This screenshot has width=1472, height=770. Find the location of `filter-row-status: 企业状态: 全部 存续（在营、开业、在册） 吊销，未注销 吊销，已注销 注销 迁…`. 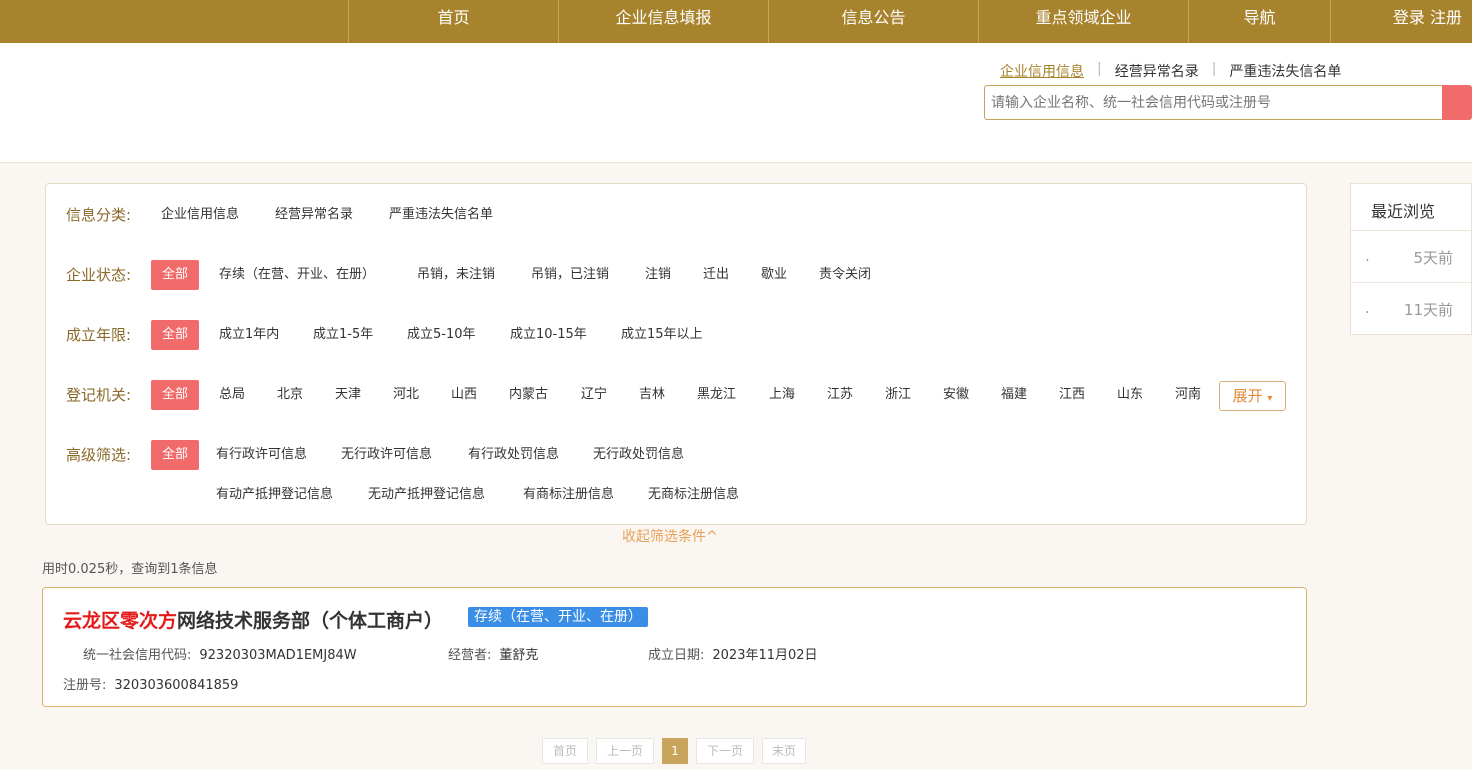

filter-row-status: 企业状态: 全部 存续（在营、开业、在册） 吊销，未注销 吊销，已注销 注销 迁… is located at coordinates (676, 275).